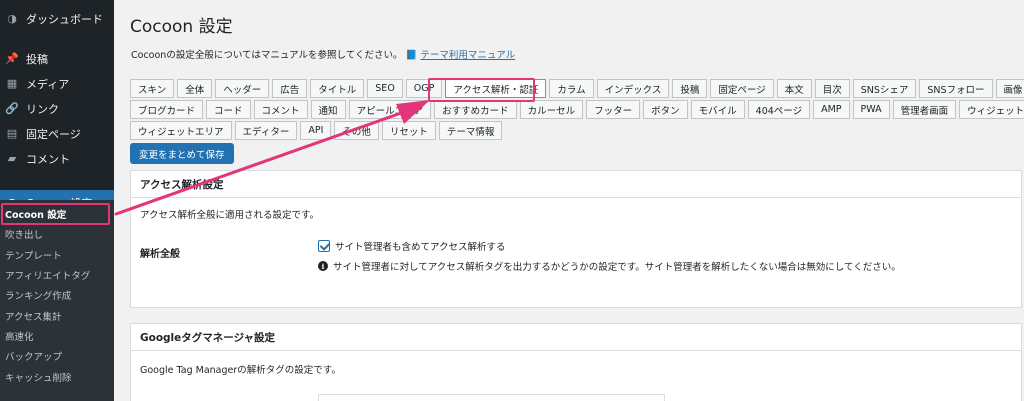 The image size is (1024, 401). Describe the element at coordinates (167, 109) in the screenshot. I see `settings-tab: ブログカード` at that location.